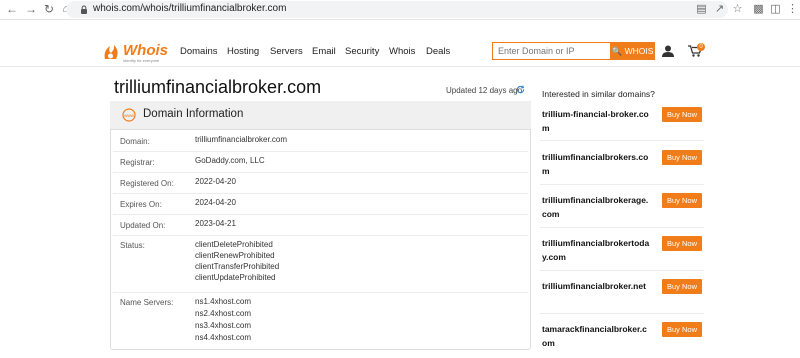  Describe the element at coordinates (402, 51) in the screenshot. I see `menu-whois: Whois` at that location.